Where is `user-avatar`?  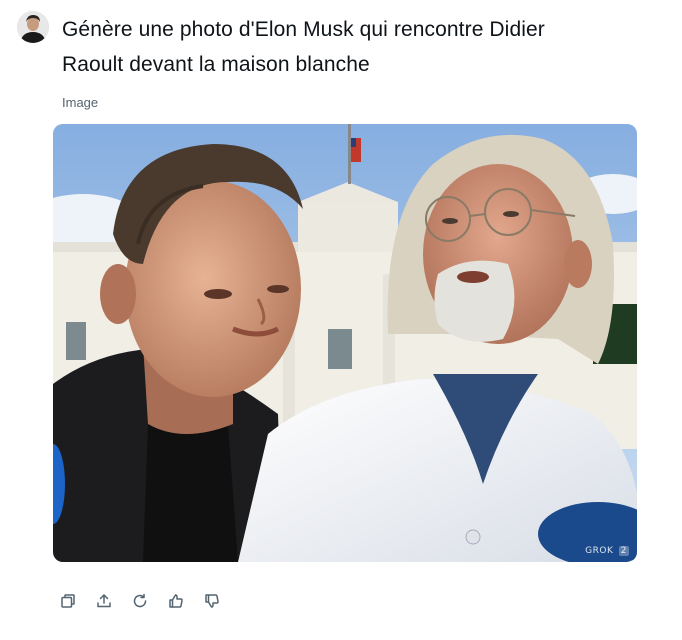
user-avatar is located at coordinates (33, 27).